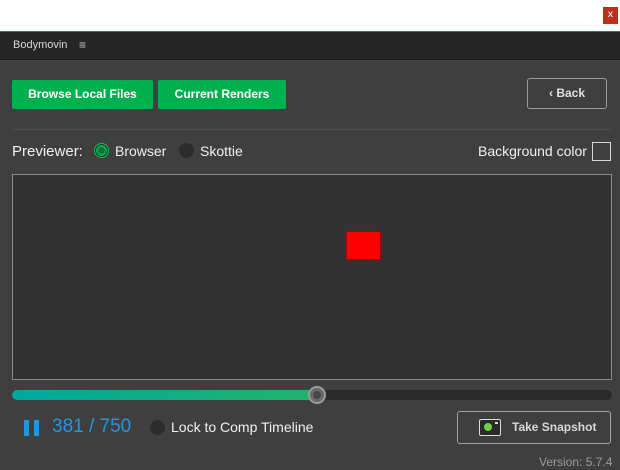  I want to click on panel-header: Bodymovin ≡, so click(310, 46).